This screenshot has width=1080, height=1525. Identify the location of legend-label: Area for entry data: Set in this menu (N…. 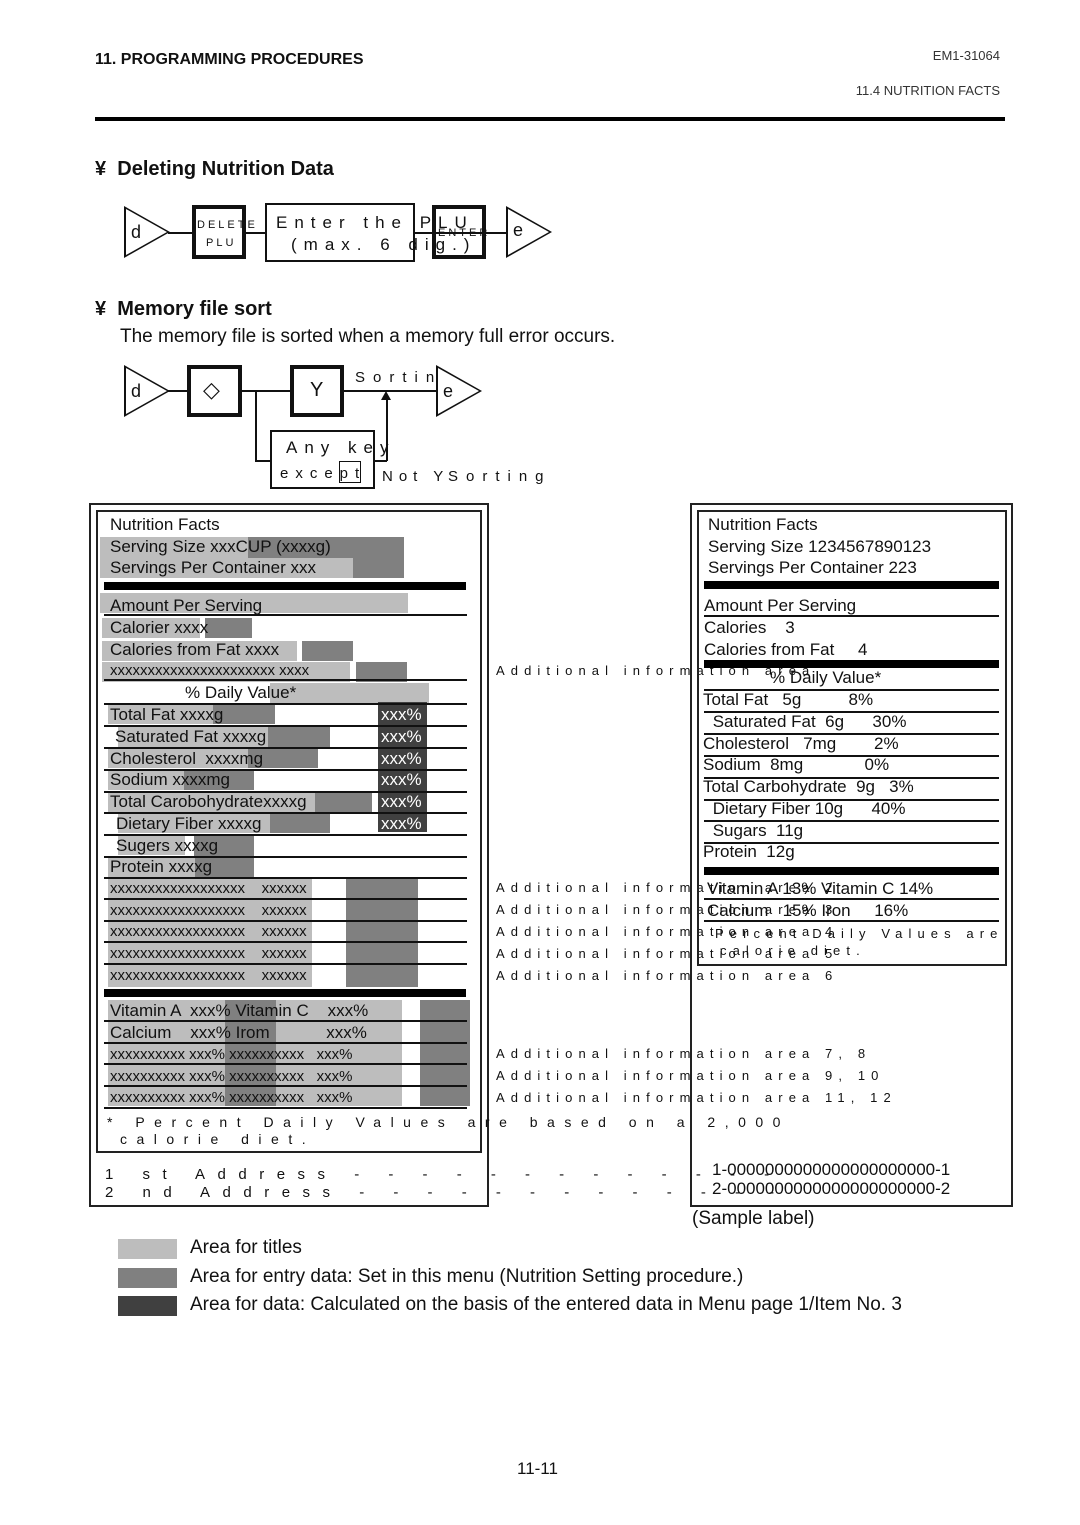
(467, 1276).